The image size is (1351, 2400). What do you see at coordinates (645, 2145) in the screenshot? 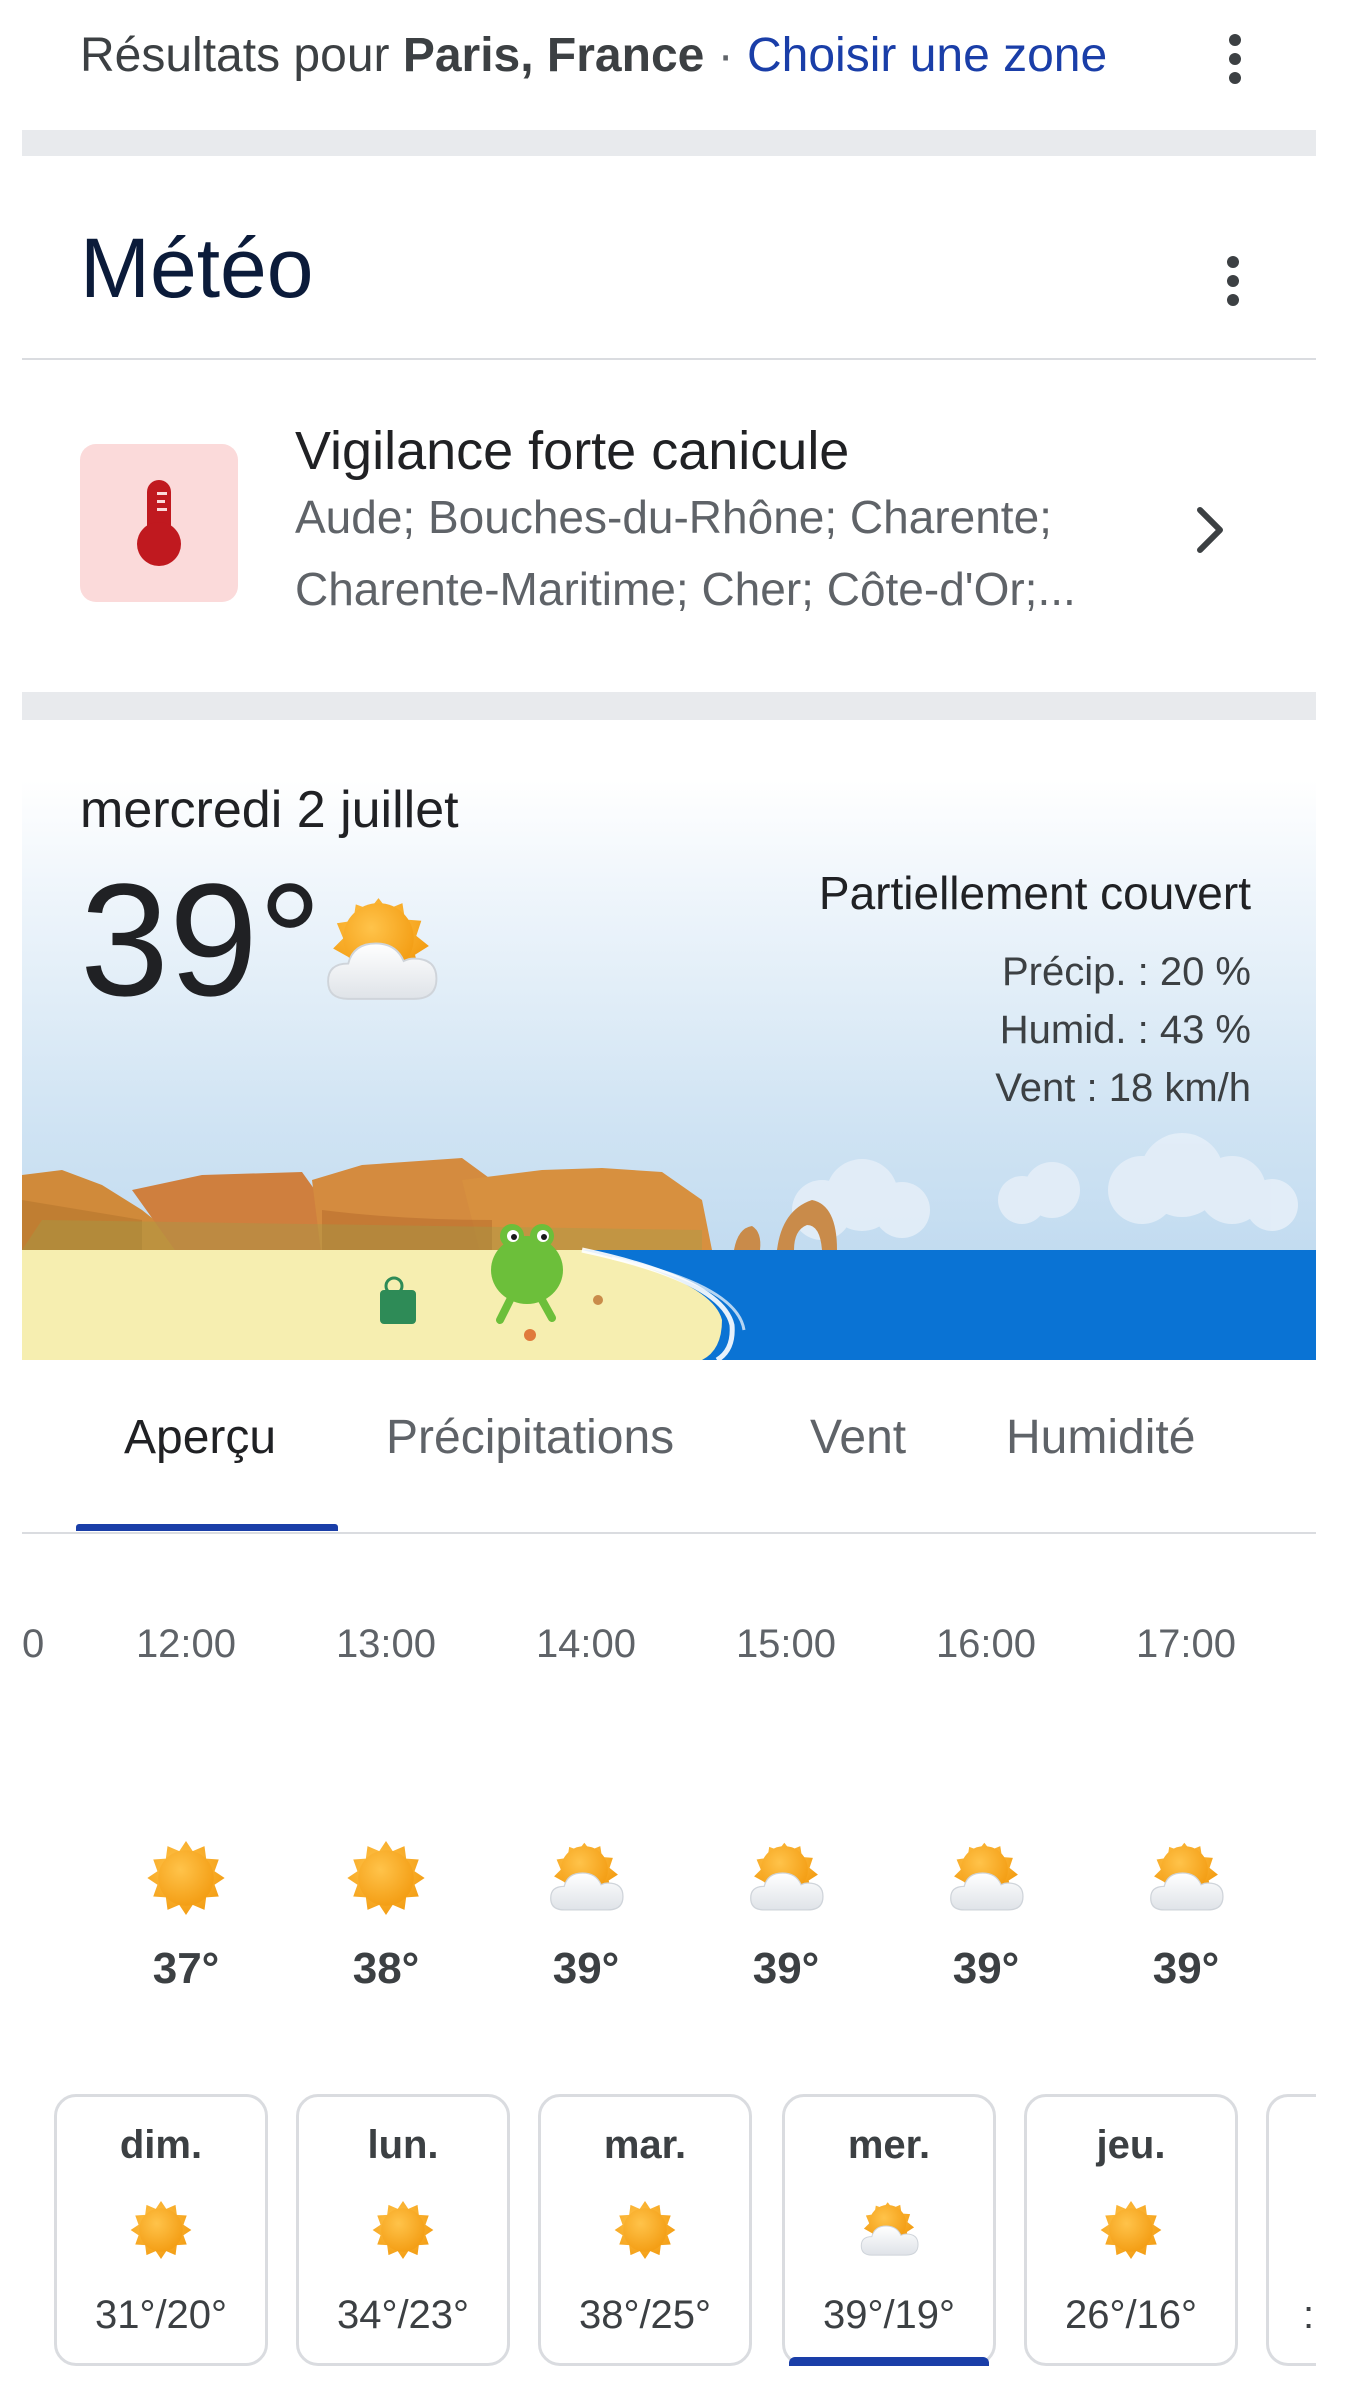
I see `day-name: mar.` at bounding box center [645, 2145].